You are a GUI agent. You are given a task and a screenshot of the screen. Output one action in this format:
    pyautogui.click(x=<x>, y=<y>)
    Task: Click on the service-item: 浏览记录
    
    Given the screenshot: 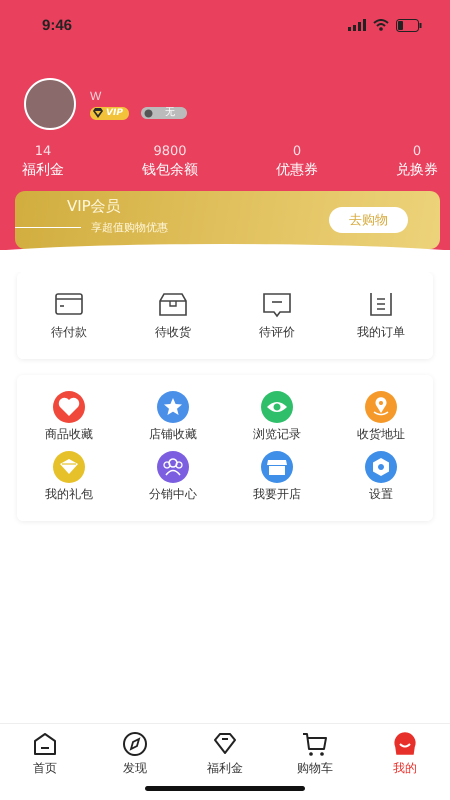 What is the action you would take?
    pyautogui.click(x=277, y=417)
    